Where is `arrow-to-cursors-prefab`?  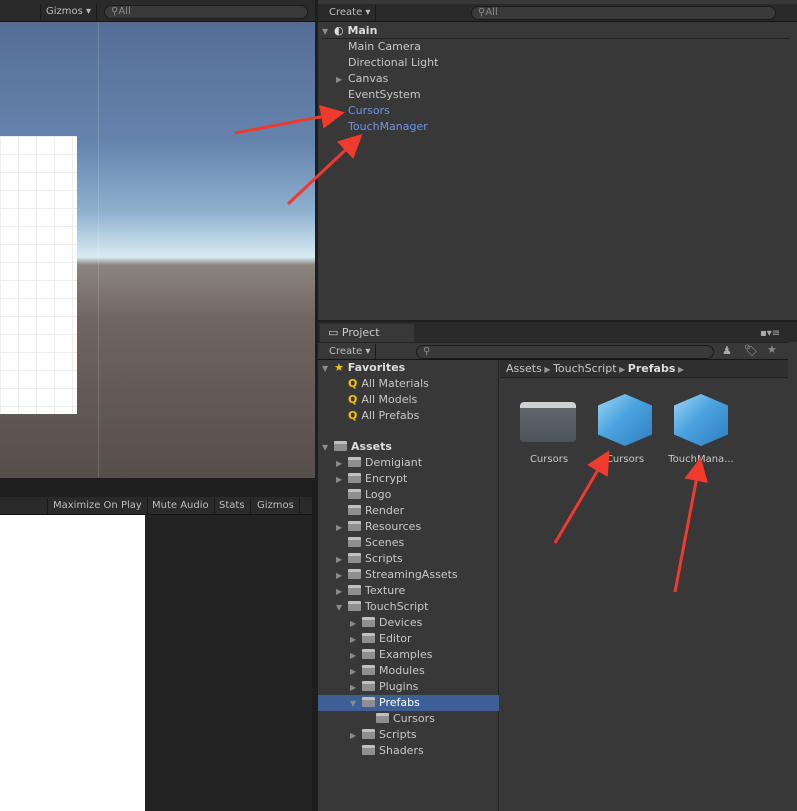
arrow-to-cursors-prefab is located at coordinates (581, 497).